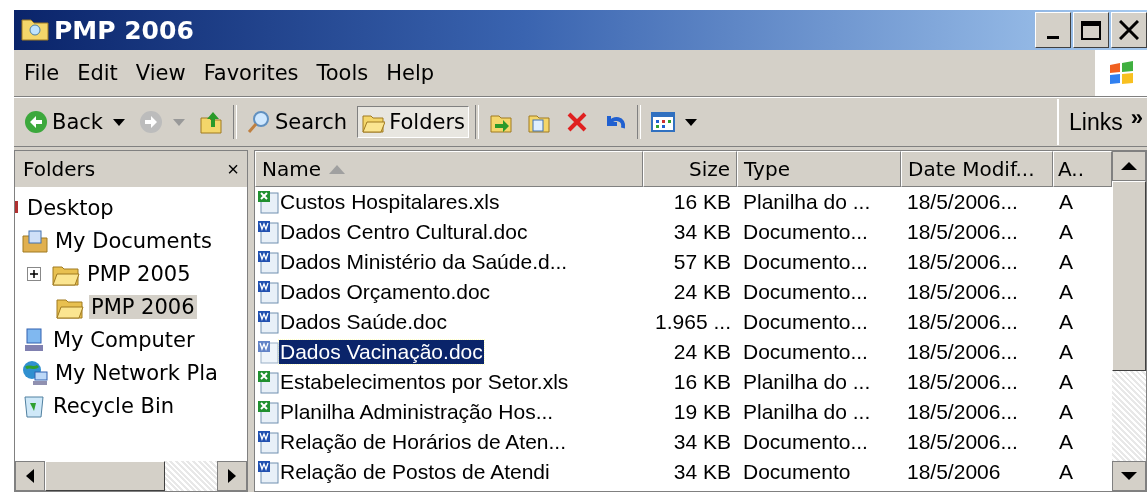 This screenshot has width=1147, height=492. Describe the element at coordinates (577, 122) in the screenshot. I see `delete-icon` at that location.